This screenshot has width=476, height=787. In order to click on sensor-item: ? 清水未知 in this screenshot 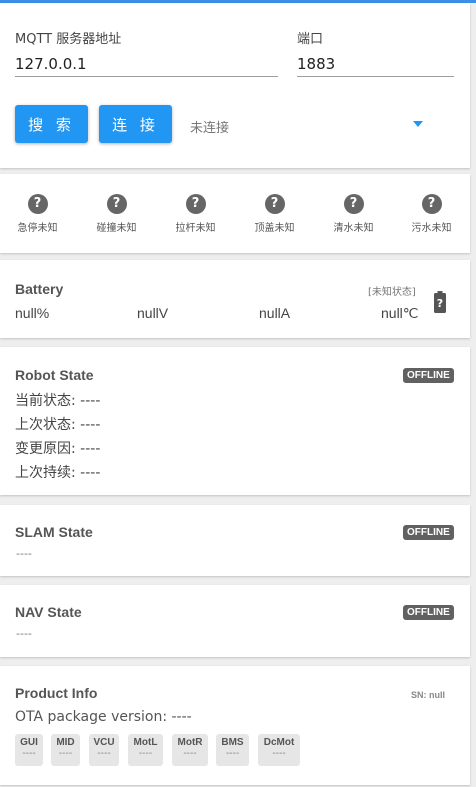, I will do `click(353, 213)`.